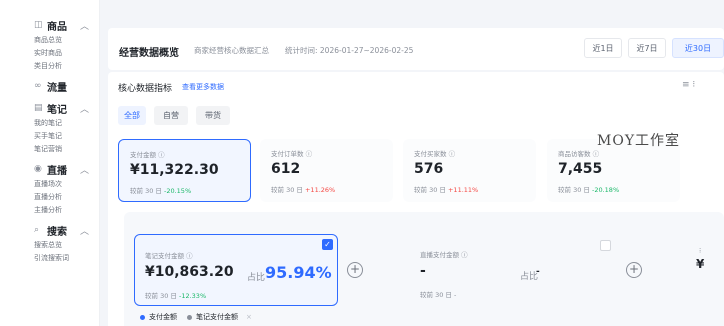 This screenshot has width=724, height=326. Describe the element at coordinates (438, 295) in the screenshot. I see `breakdown-compare: 较前 30 日 -` at that location.